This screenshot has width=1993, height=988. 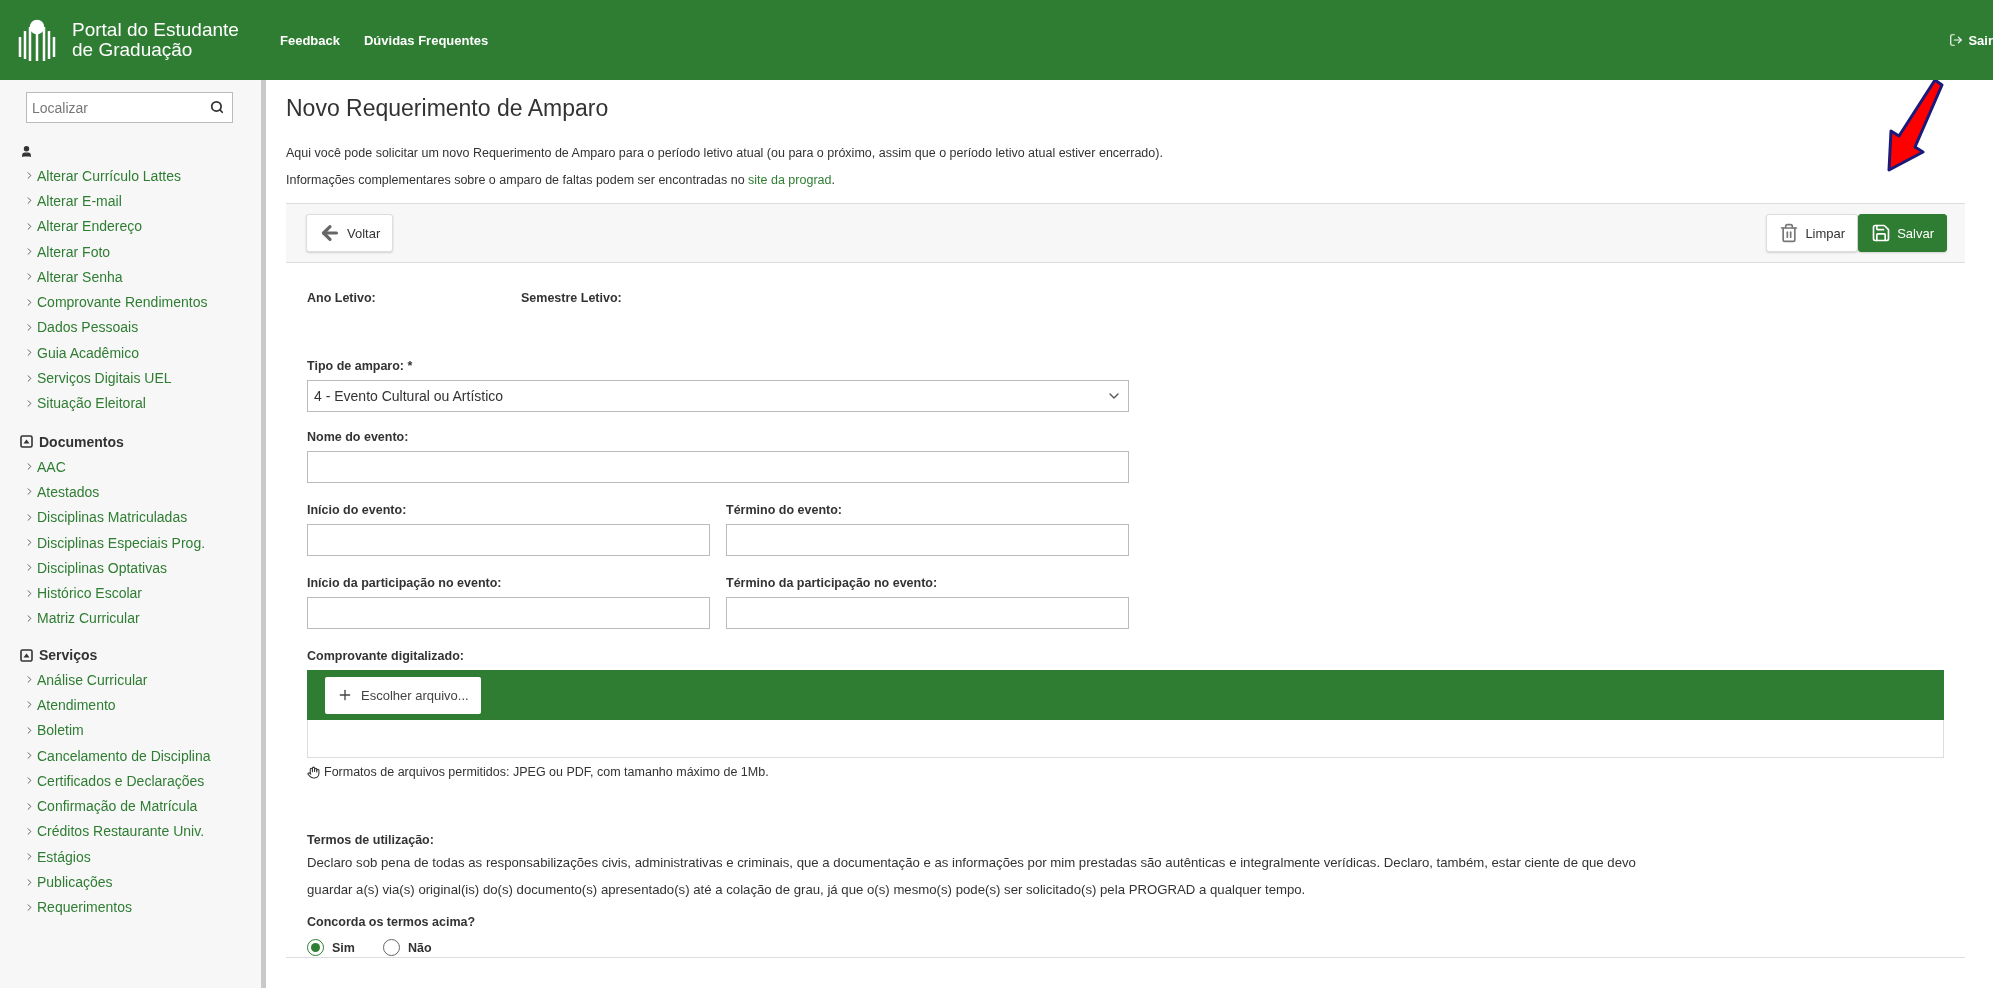 I want to click on sidebar-link: Atestados, so click(x=140, y=492).